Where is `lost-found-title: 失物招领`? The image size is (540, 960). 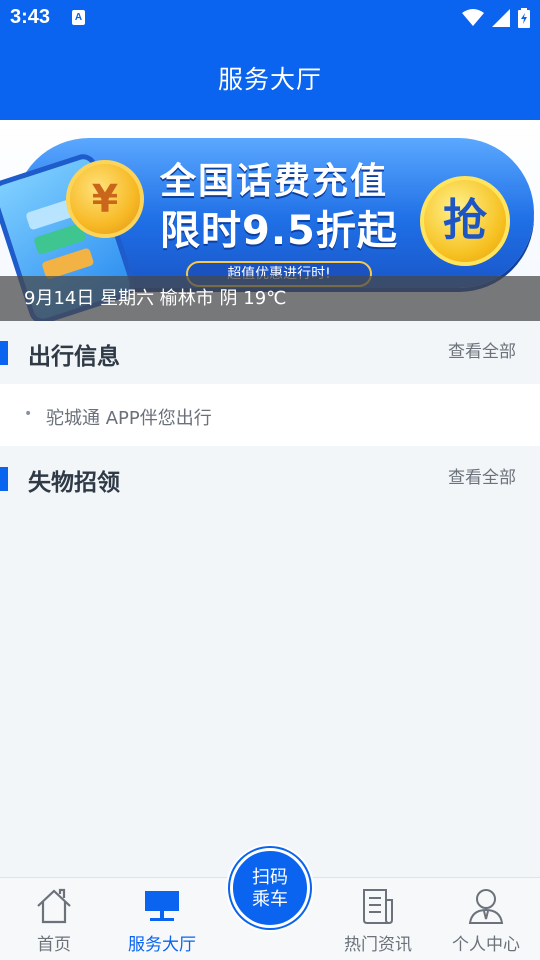
lost-found-title: 失物招领 is located at coordinates (74, 483).